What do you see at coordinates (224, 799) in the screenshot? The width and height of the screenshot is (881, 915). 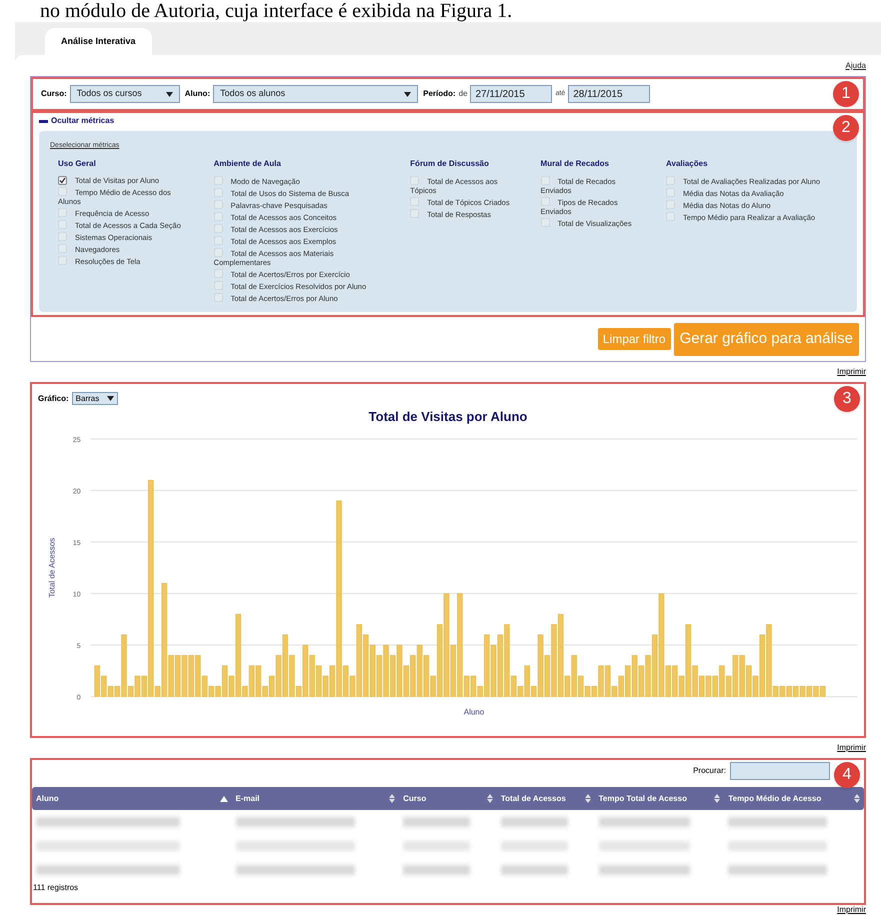 I see `sort-ascending-icon` at bounding box center [224, 799].